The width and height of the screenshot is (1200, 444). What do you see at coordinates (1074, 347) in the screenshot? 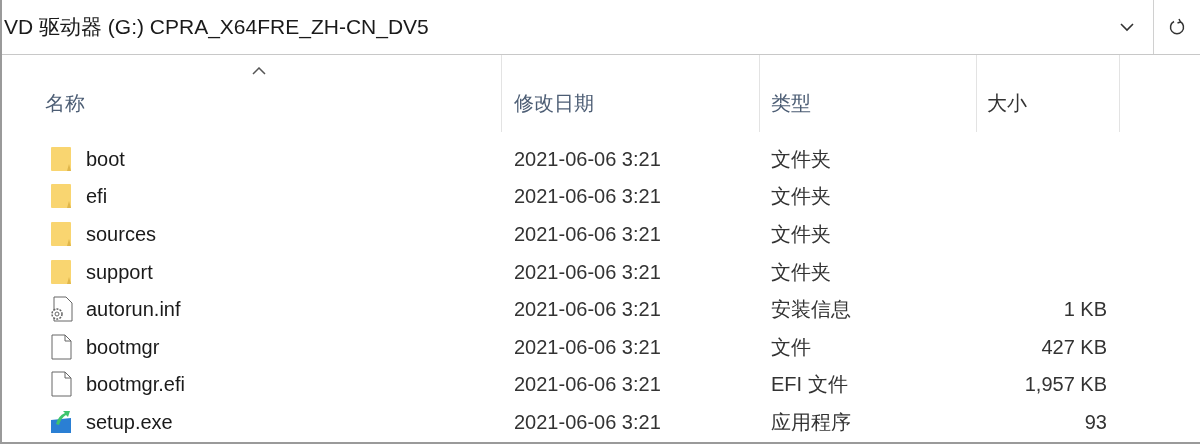
I see `size-cell-text: 427 KB` at bounding box center [1074, 347].